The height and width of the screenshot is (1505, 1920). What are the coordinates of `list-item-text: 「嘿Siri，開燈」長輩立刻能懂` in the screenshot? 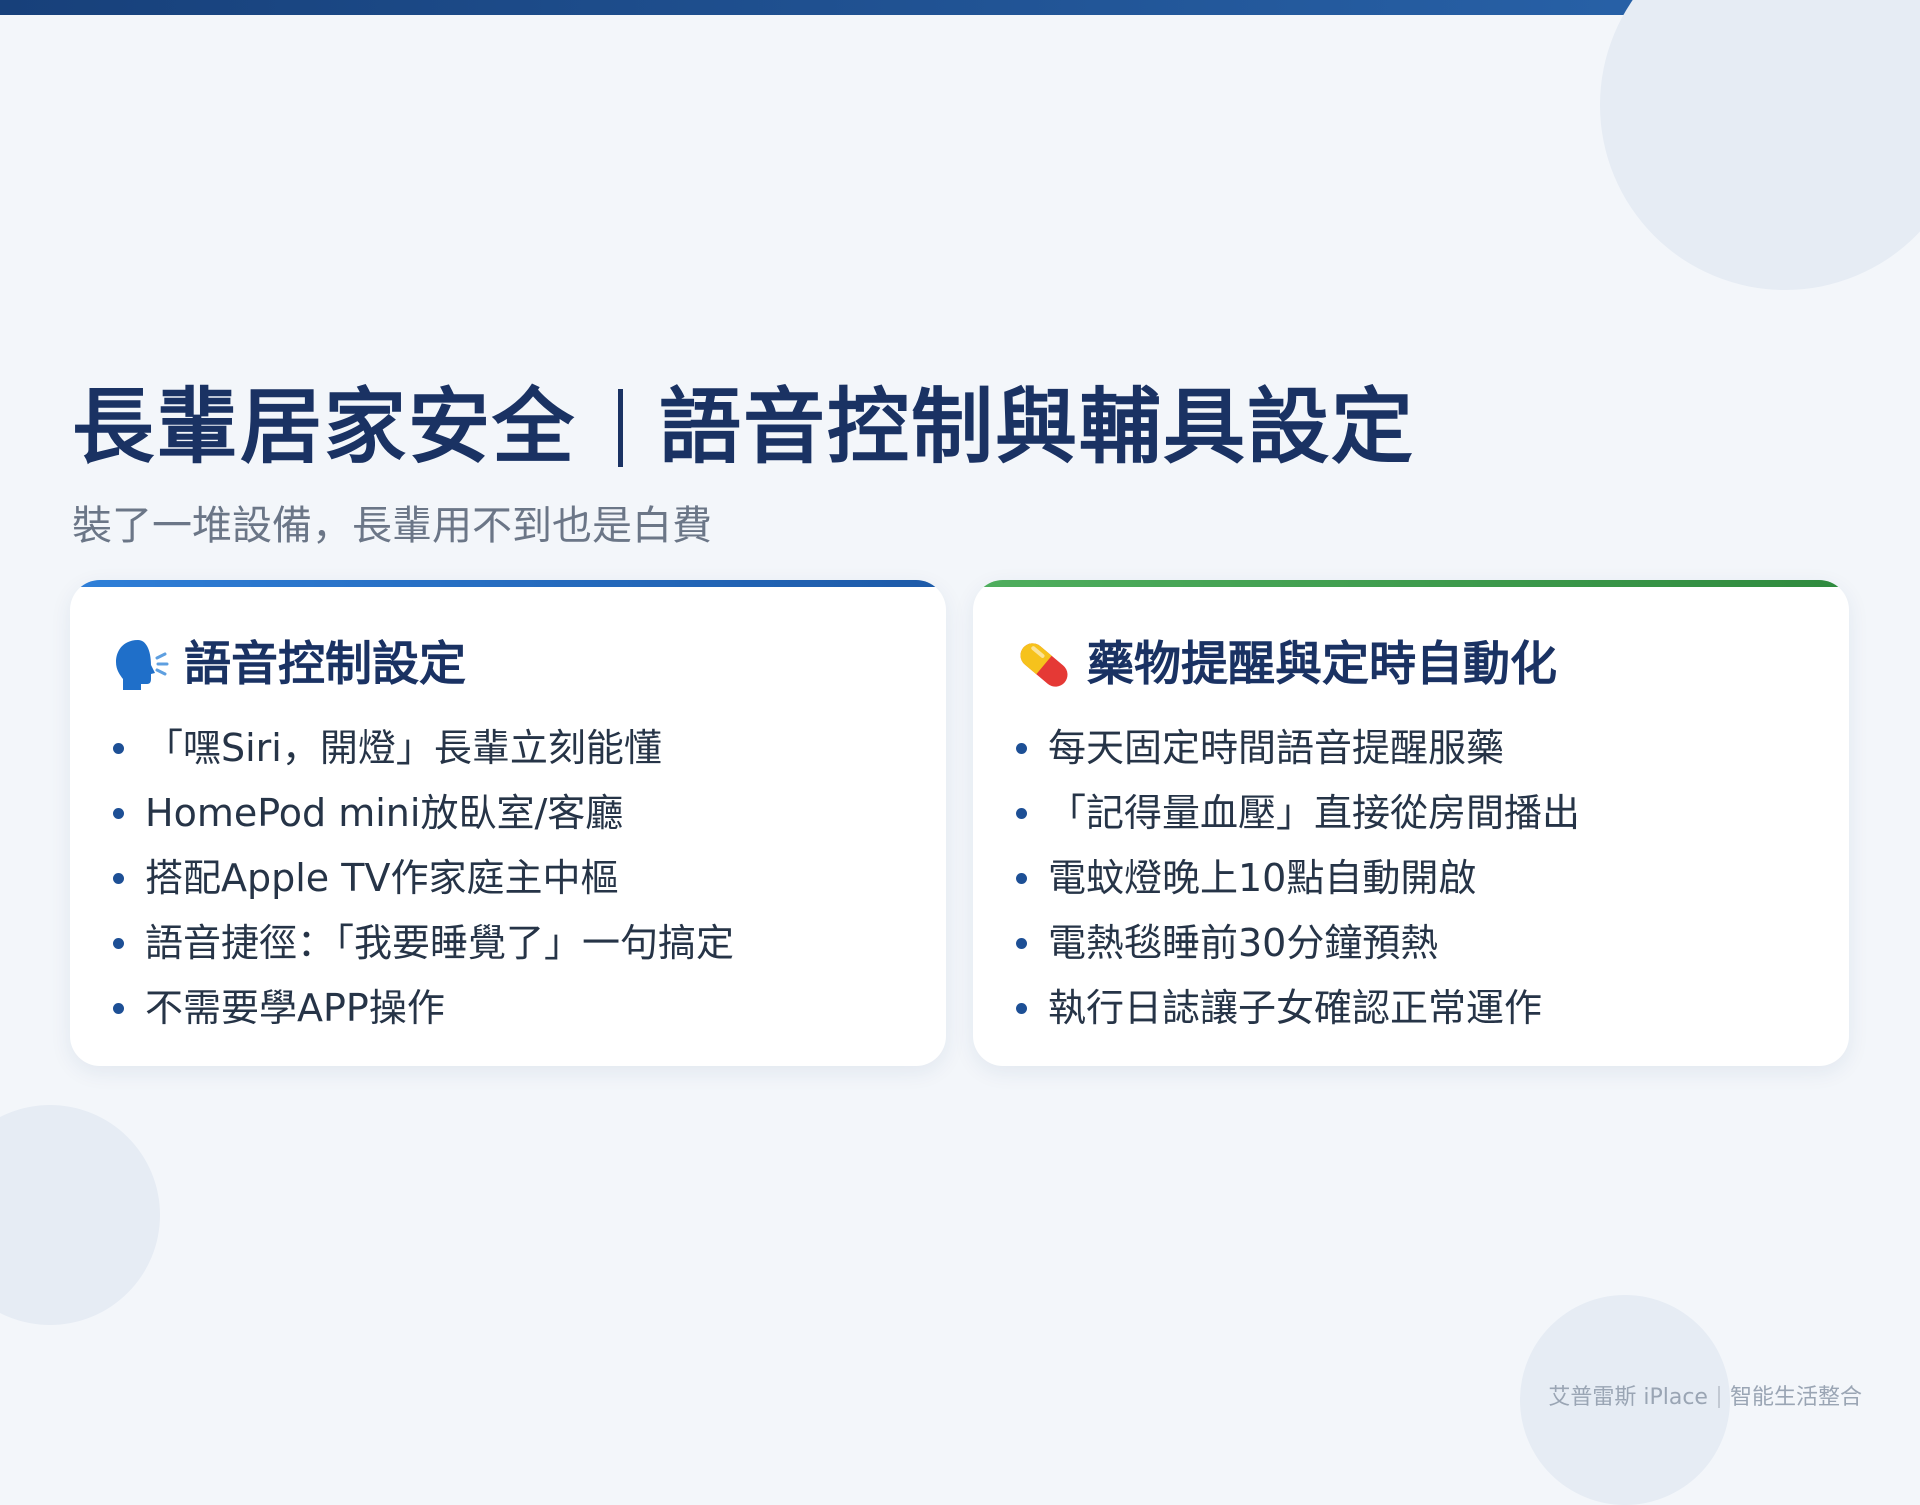 It's located at (403, 748).